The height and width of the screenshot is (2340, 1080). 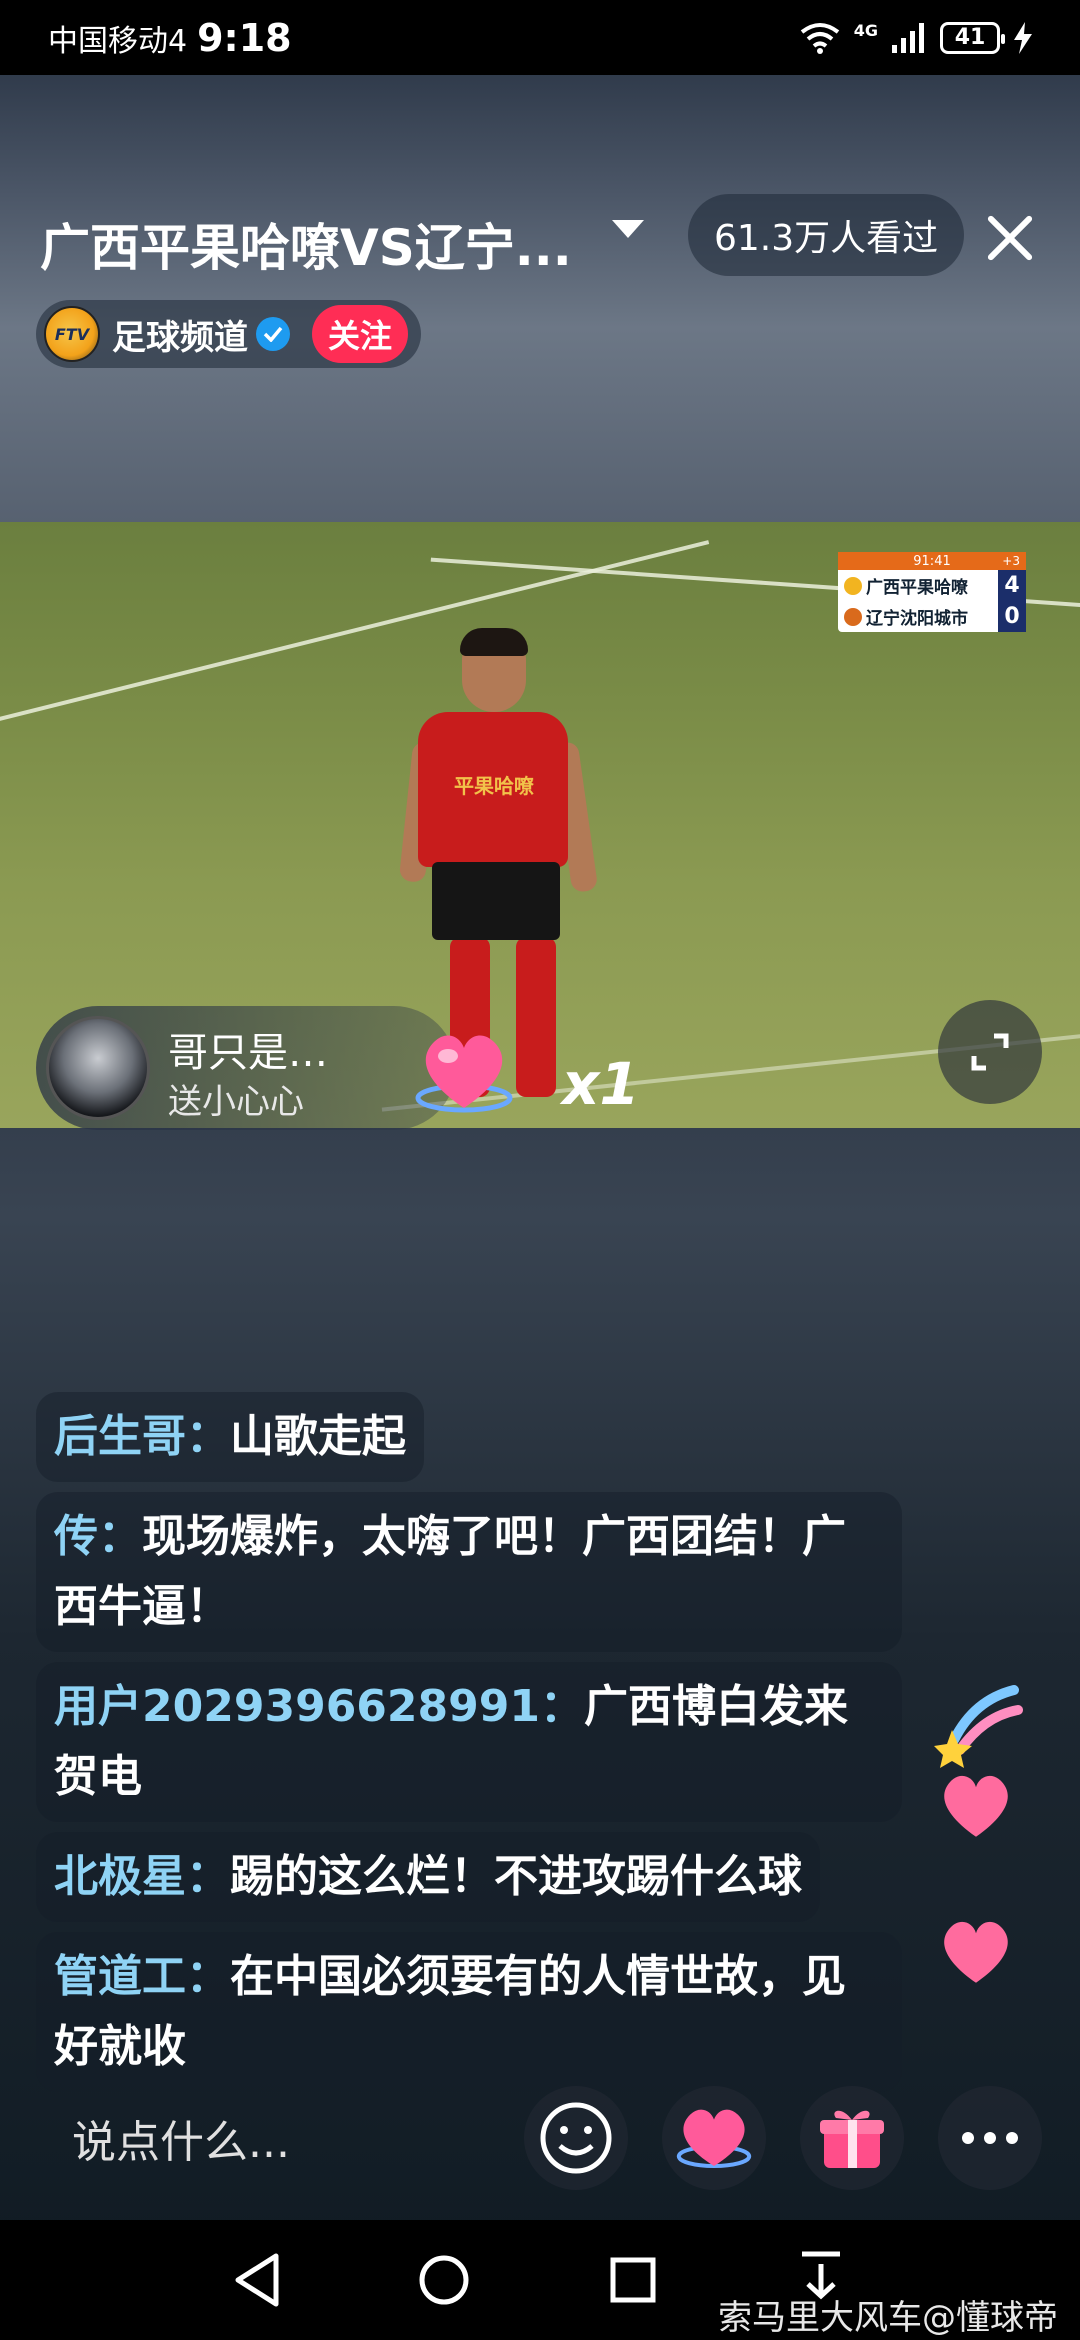 I want to click on signal-icon, so click(x=908, y=37).